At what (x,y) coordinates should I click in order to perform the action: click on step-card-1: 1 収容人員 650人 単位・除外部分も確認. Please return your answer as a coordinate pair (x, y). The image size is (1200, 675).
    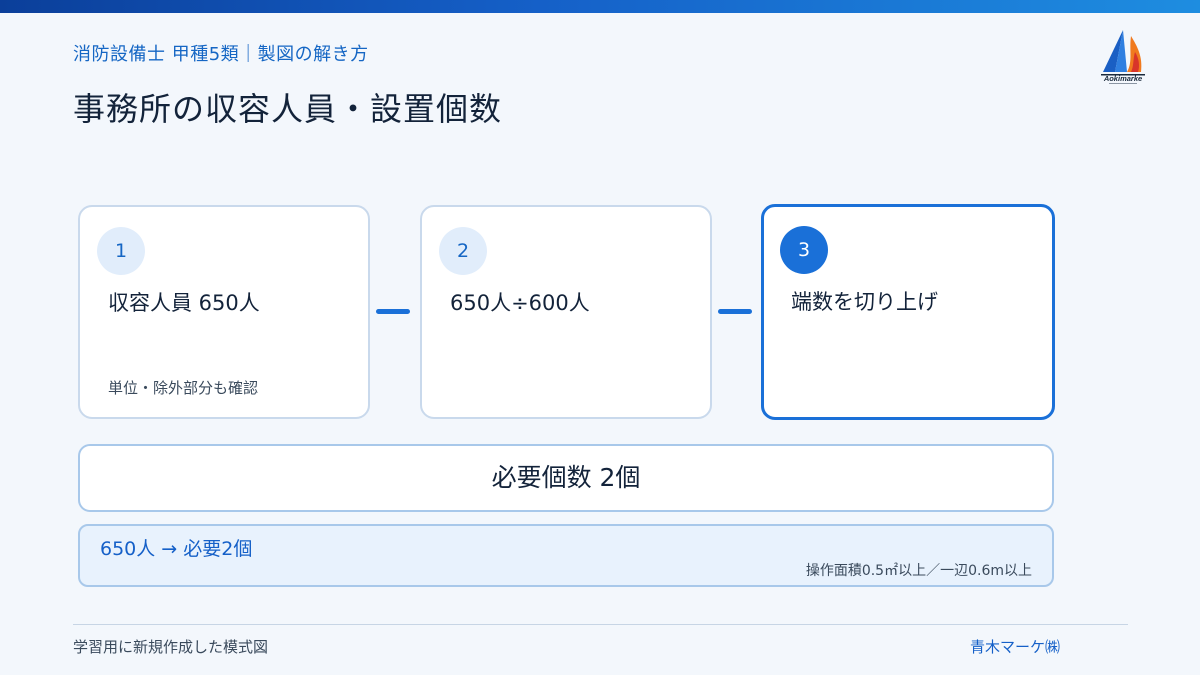
    Looking at the image, I should click on (224, 312).